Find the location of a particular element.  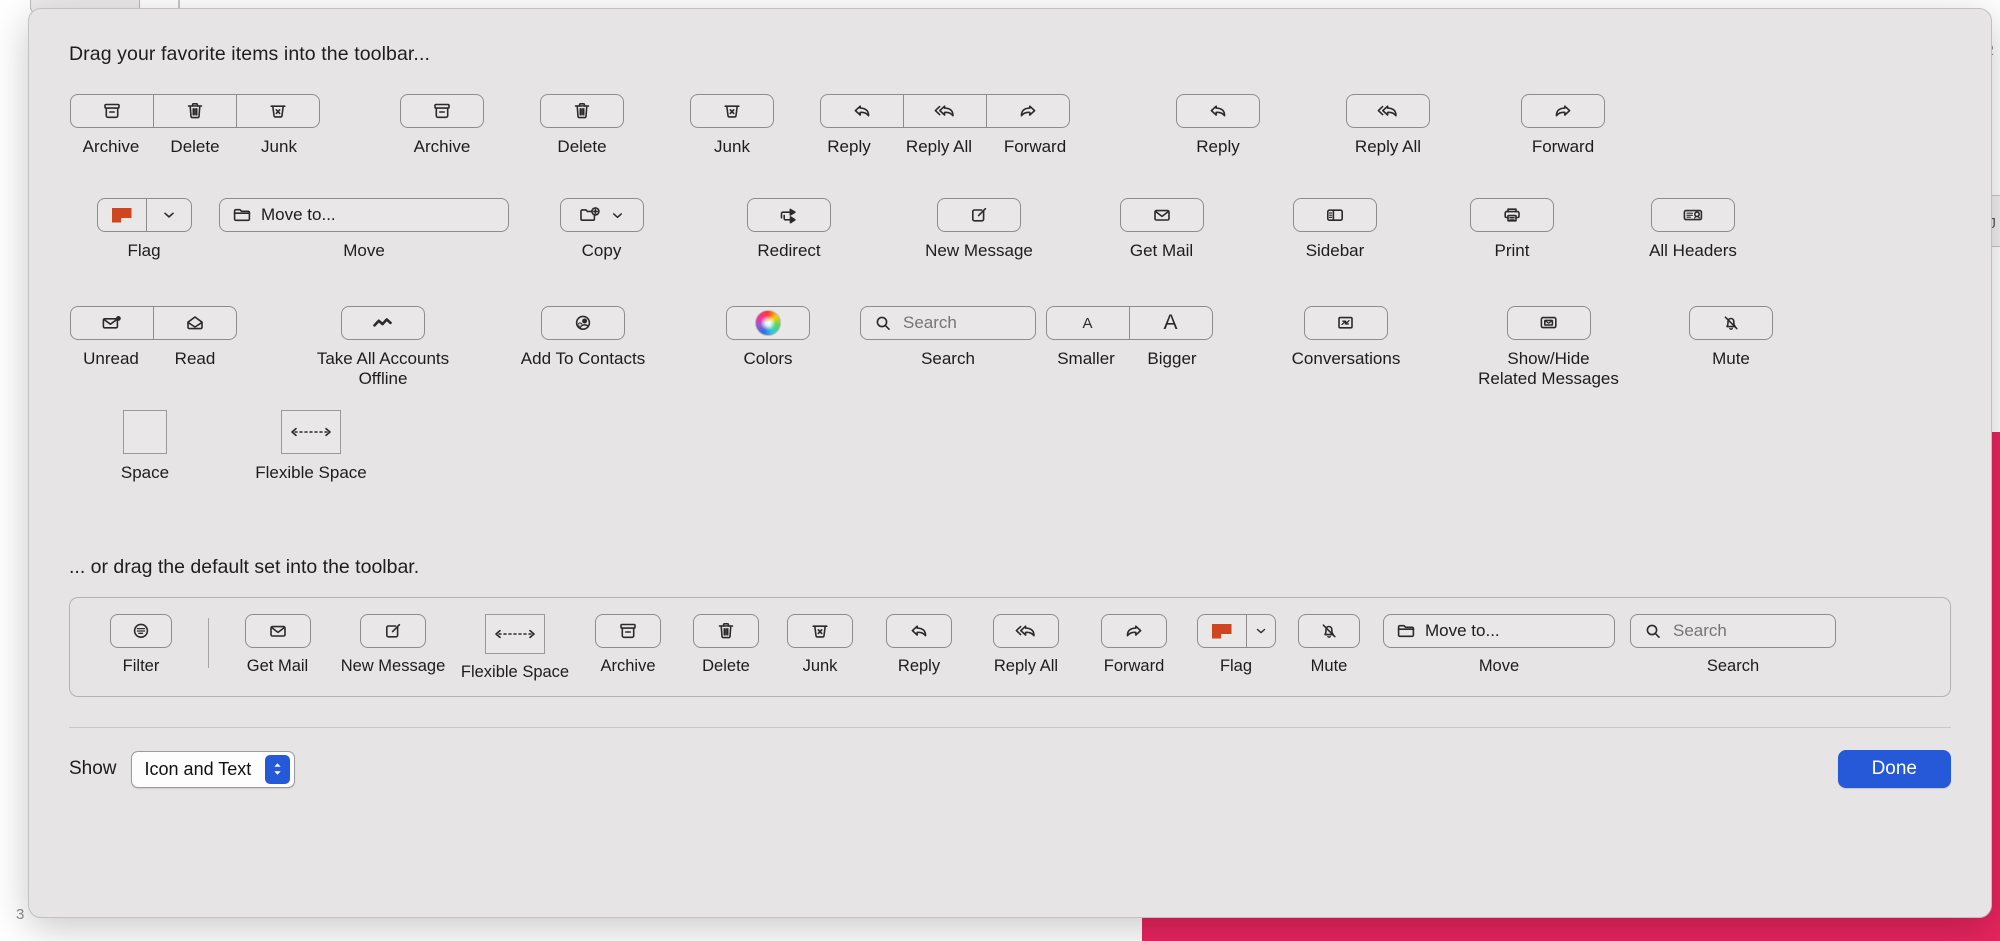

palette-item-all-headers: All Headers is located at coordinates (1693, 229).